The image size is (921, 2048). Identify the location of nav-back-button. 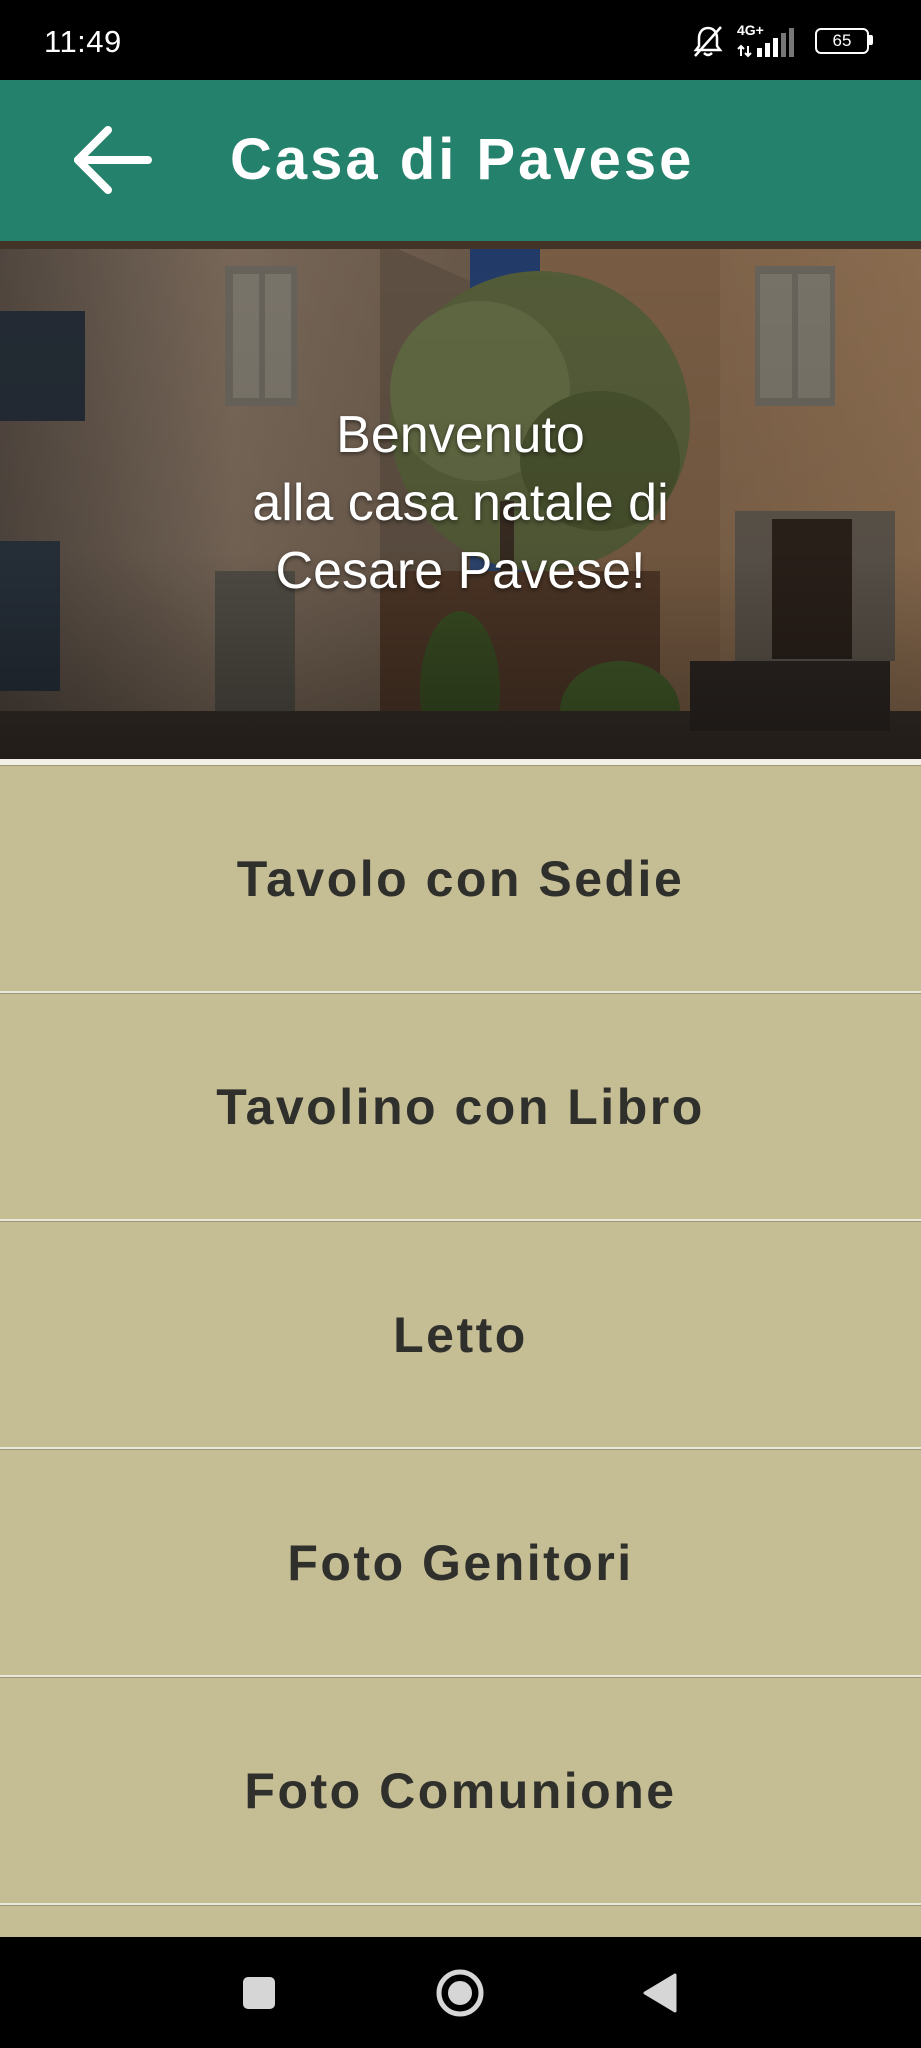
(661, 1993).